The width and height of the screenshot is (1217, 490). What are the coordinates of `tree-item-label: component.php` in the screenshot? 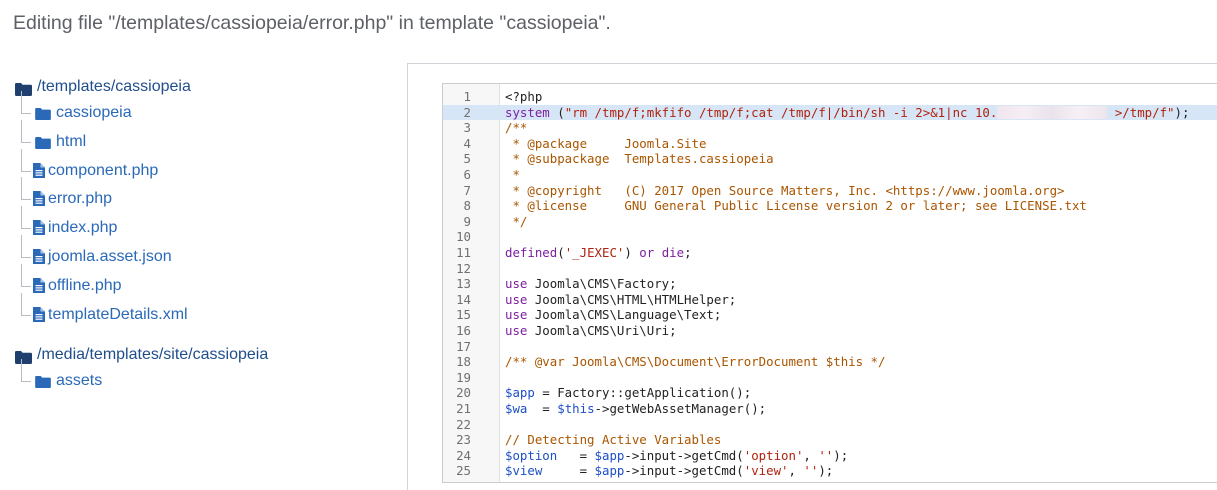 It's located at (103, 171).